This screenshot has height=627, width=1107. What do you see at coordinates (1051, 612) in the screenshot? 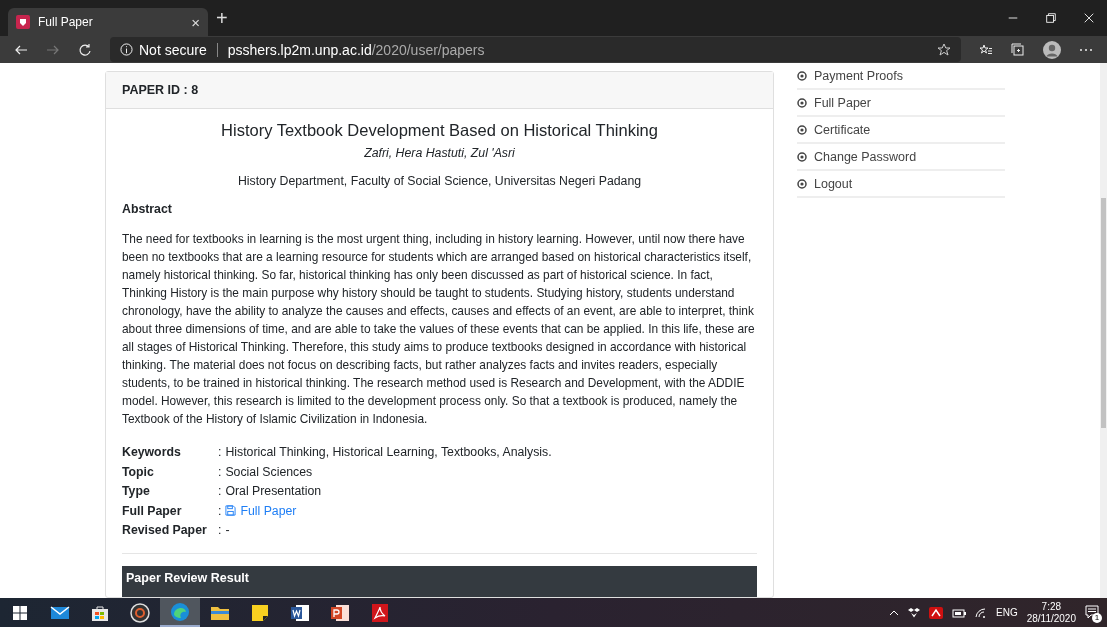
I see `clock: 7:28 28/11/2020` at bounding box center [1051, 612].